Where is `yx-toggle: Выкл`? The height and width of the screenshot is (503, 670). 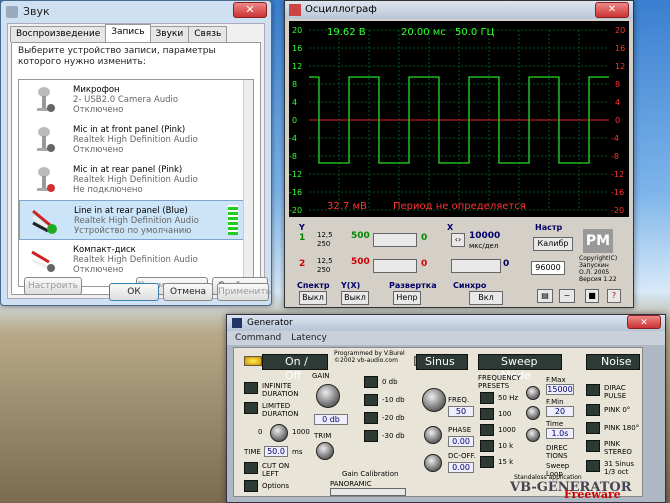
yx-toggle: Выкл is located at coordinates (355, 298).